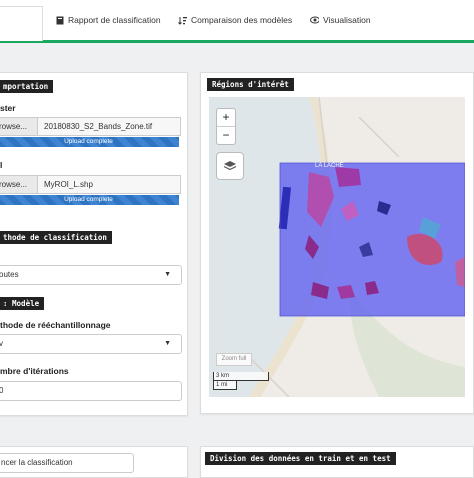 This screenshot has height=478, width=474. What do you see at coordinates (8, 303) in the screenshot?
I see `model-header-prefix: :` at bounding box center [8, 303].